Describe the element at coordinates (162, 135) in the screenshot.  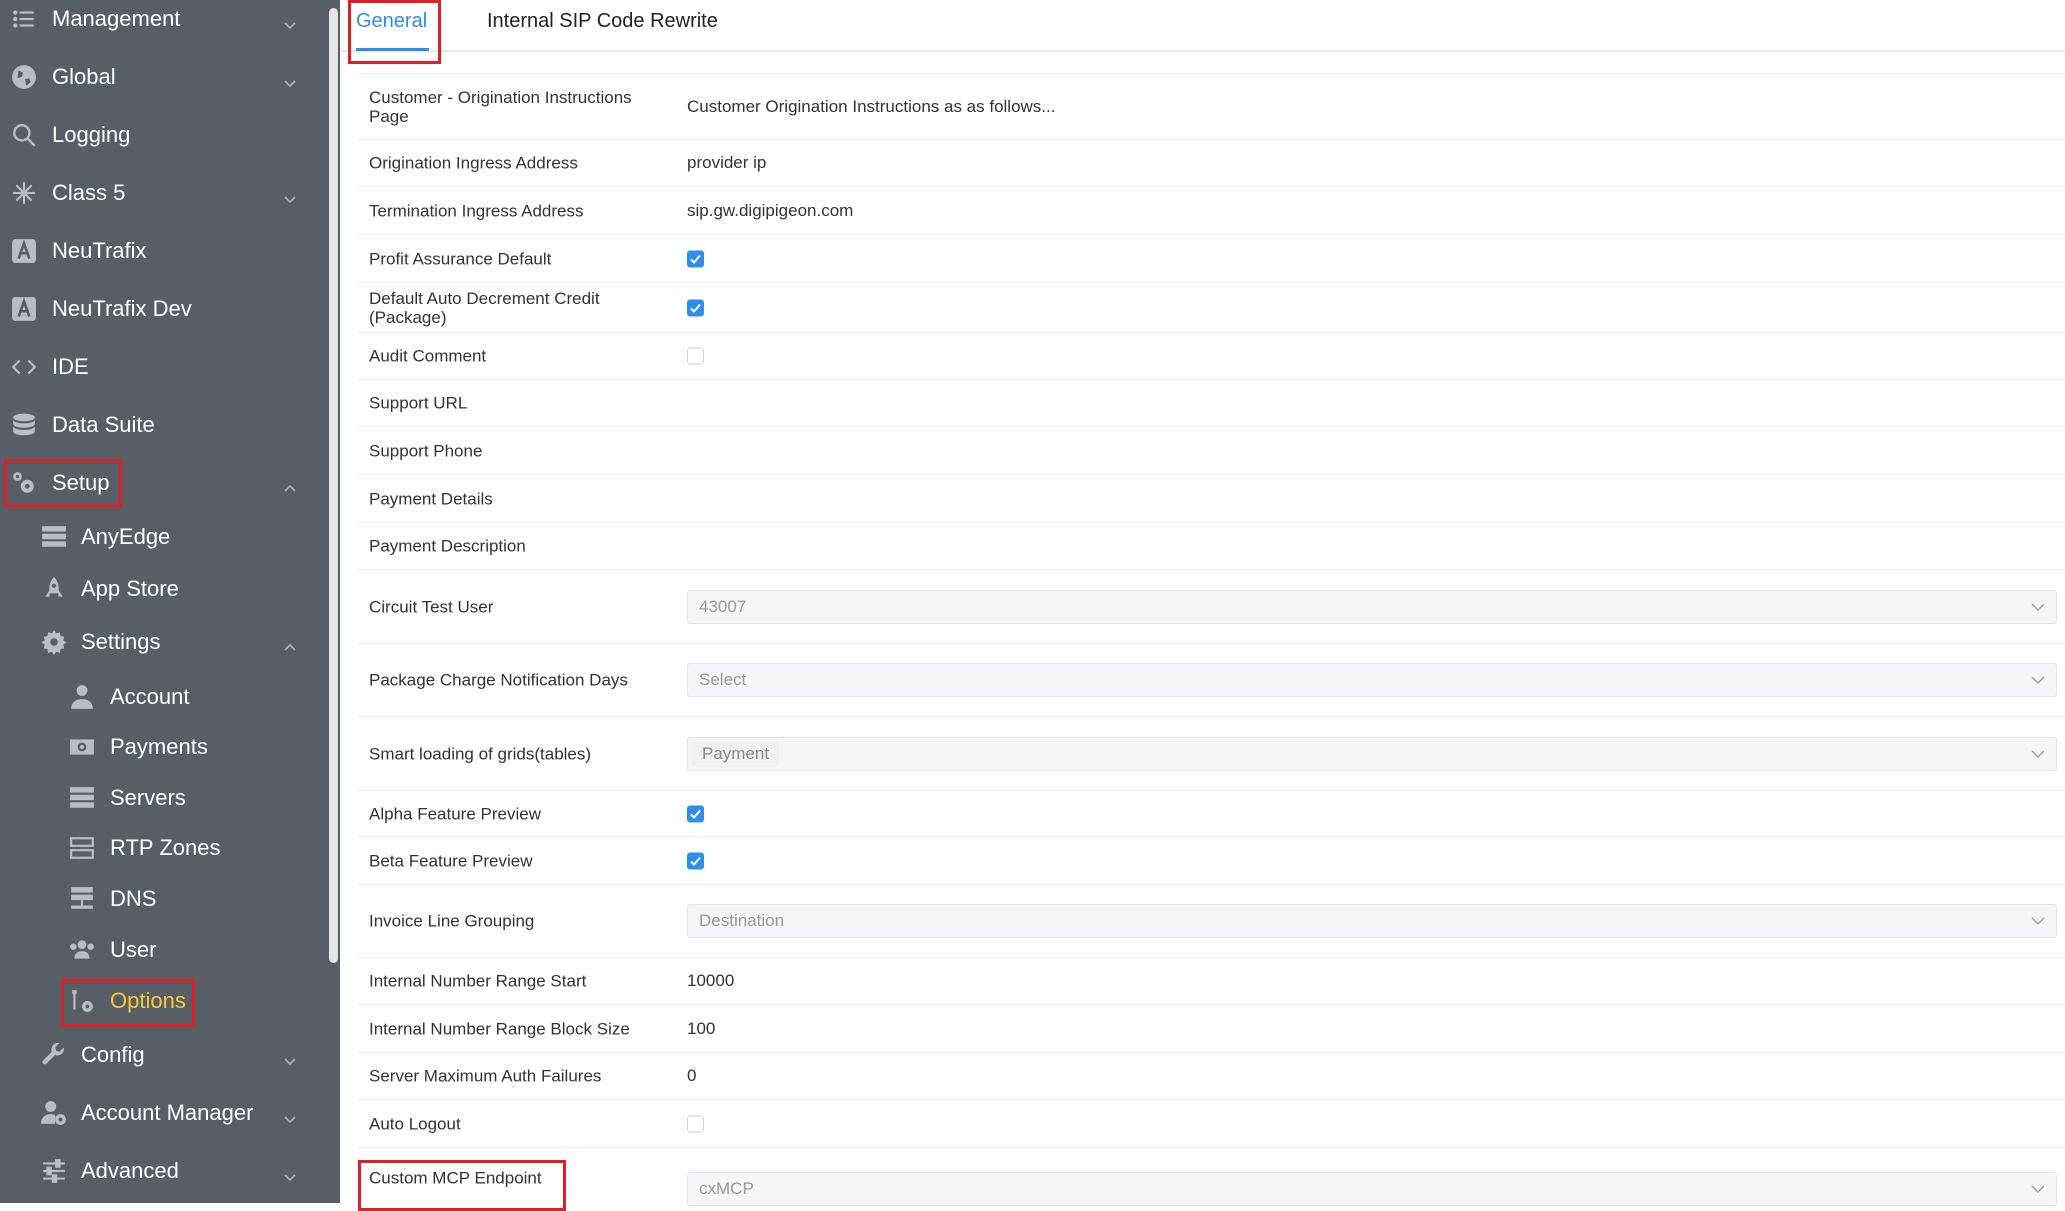
I see `sidebar-item-logging: Logging` at that location.